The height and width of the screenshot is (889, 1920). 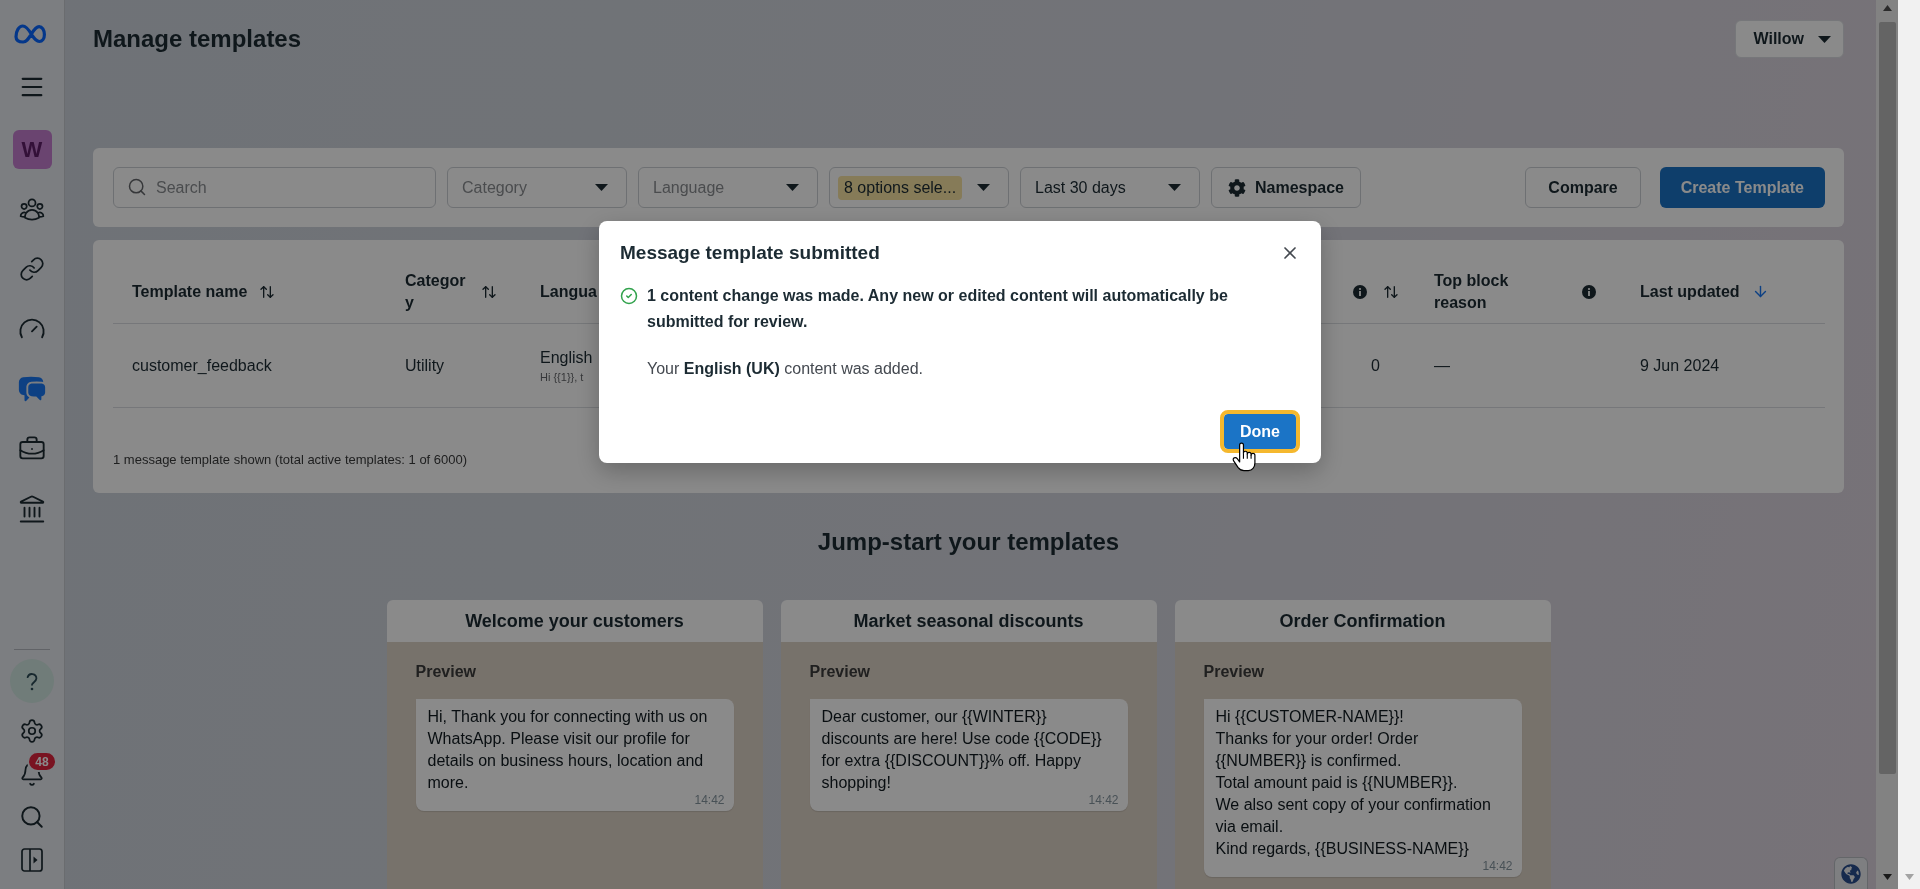 What do you see at coordinates (1442, 365) in the screenshot?
I see `table-cell: —` at bounding box center [1442, 365].